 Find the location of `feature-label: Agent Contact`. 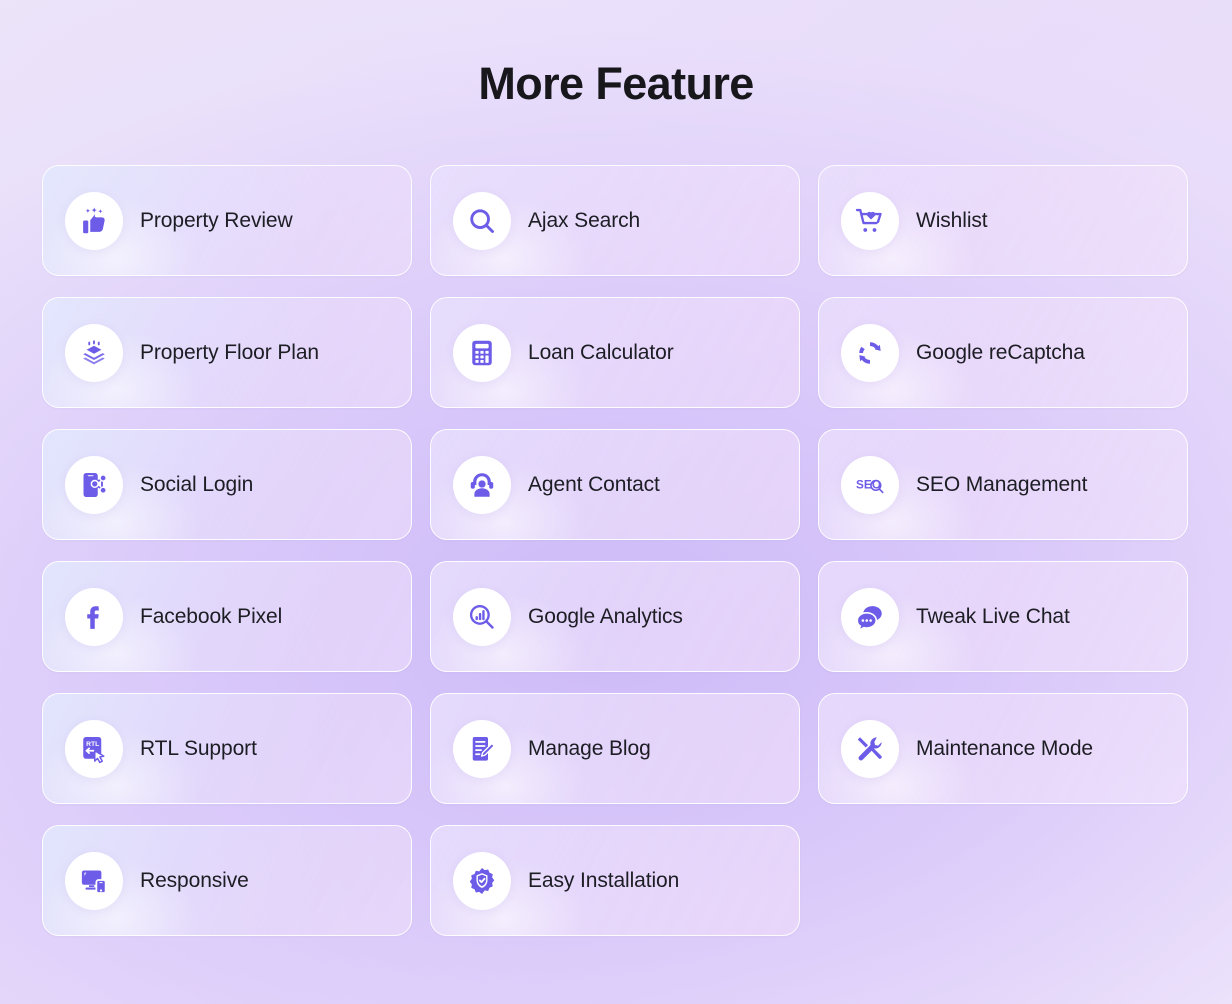

feature-label: Agent Contact is located at coordinates (594, 484).